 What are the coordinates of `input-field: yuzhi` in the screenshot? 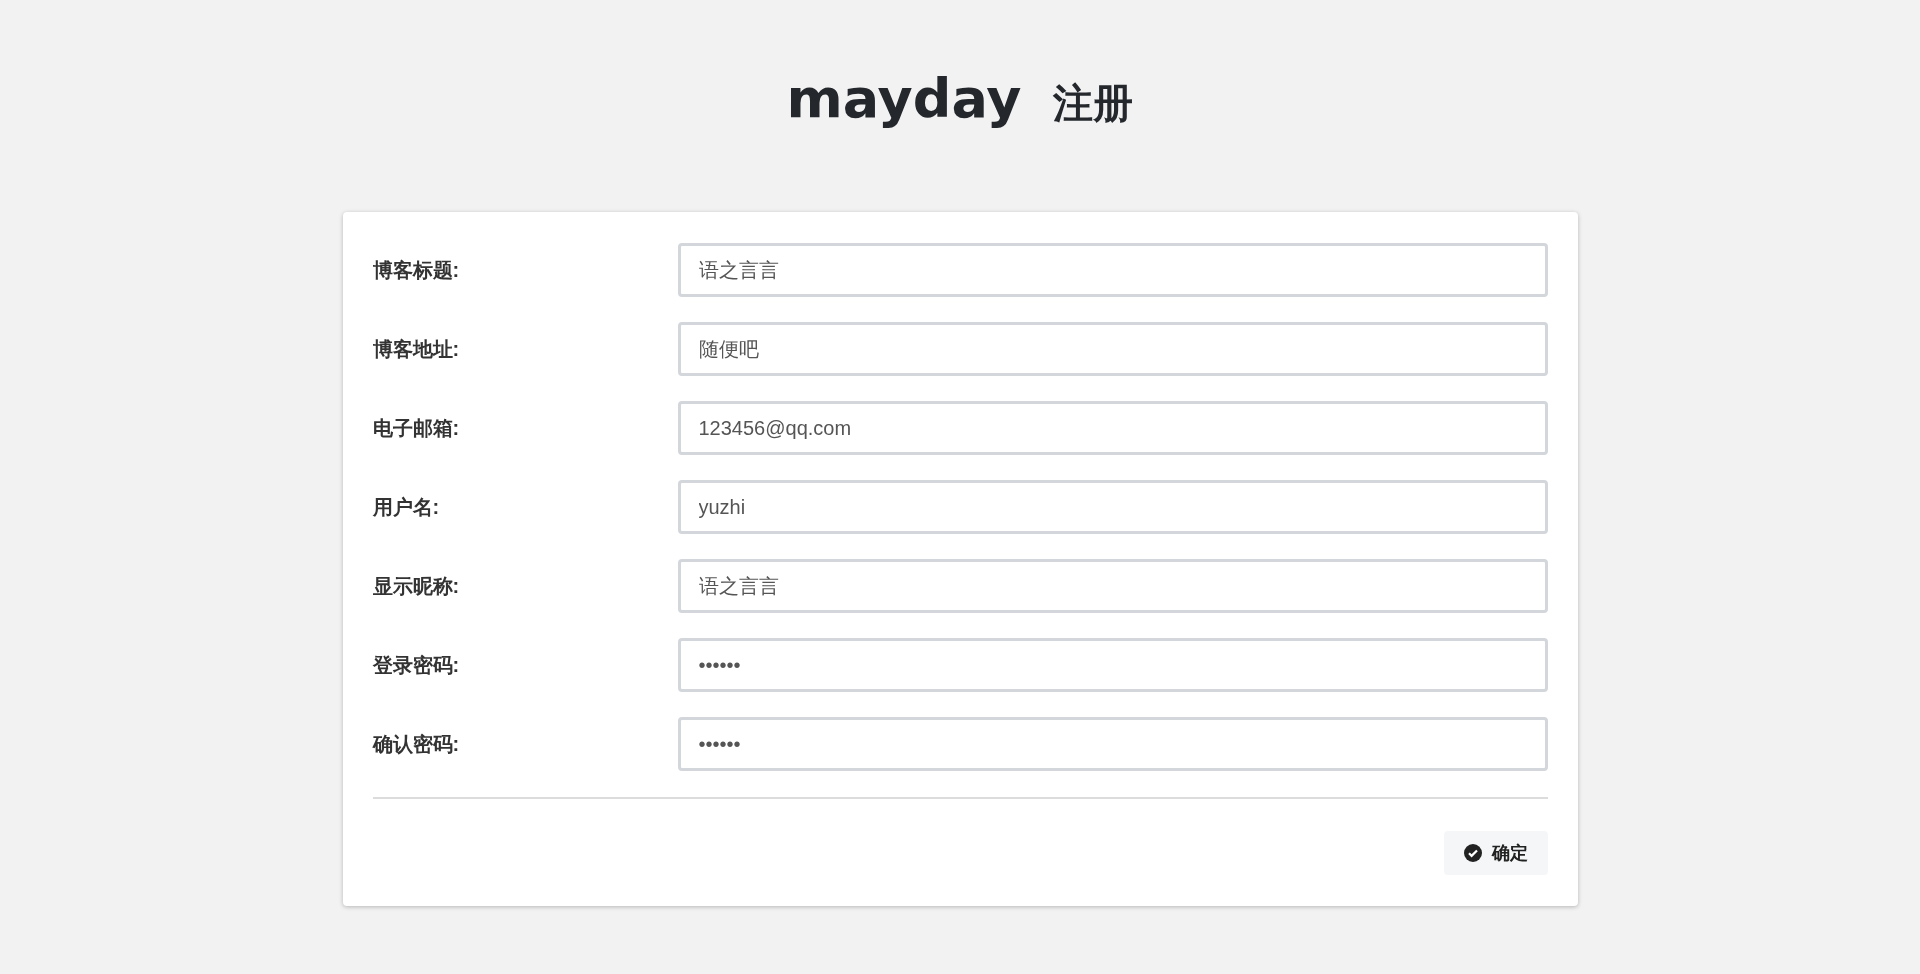 It's located at (1112, 507).